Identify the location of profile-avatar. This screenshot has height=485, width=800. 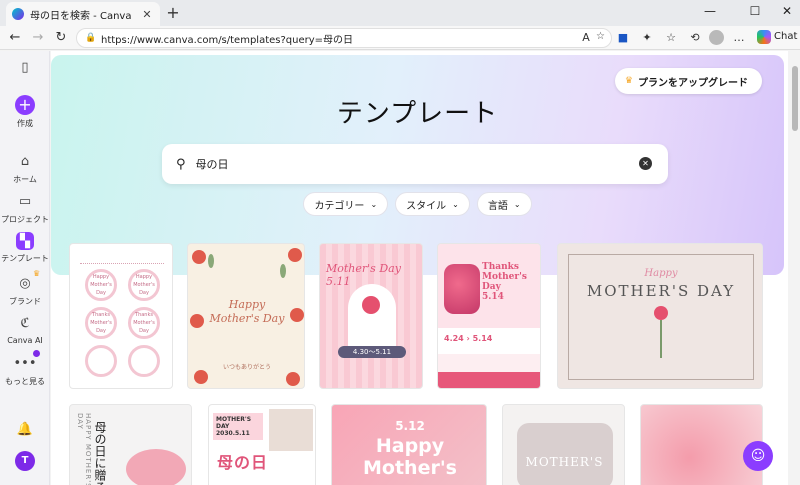
(716, 37).